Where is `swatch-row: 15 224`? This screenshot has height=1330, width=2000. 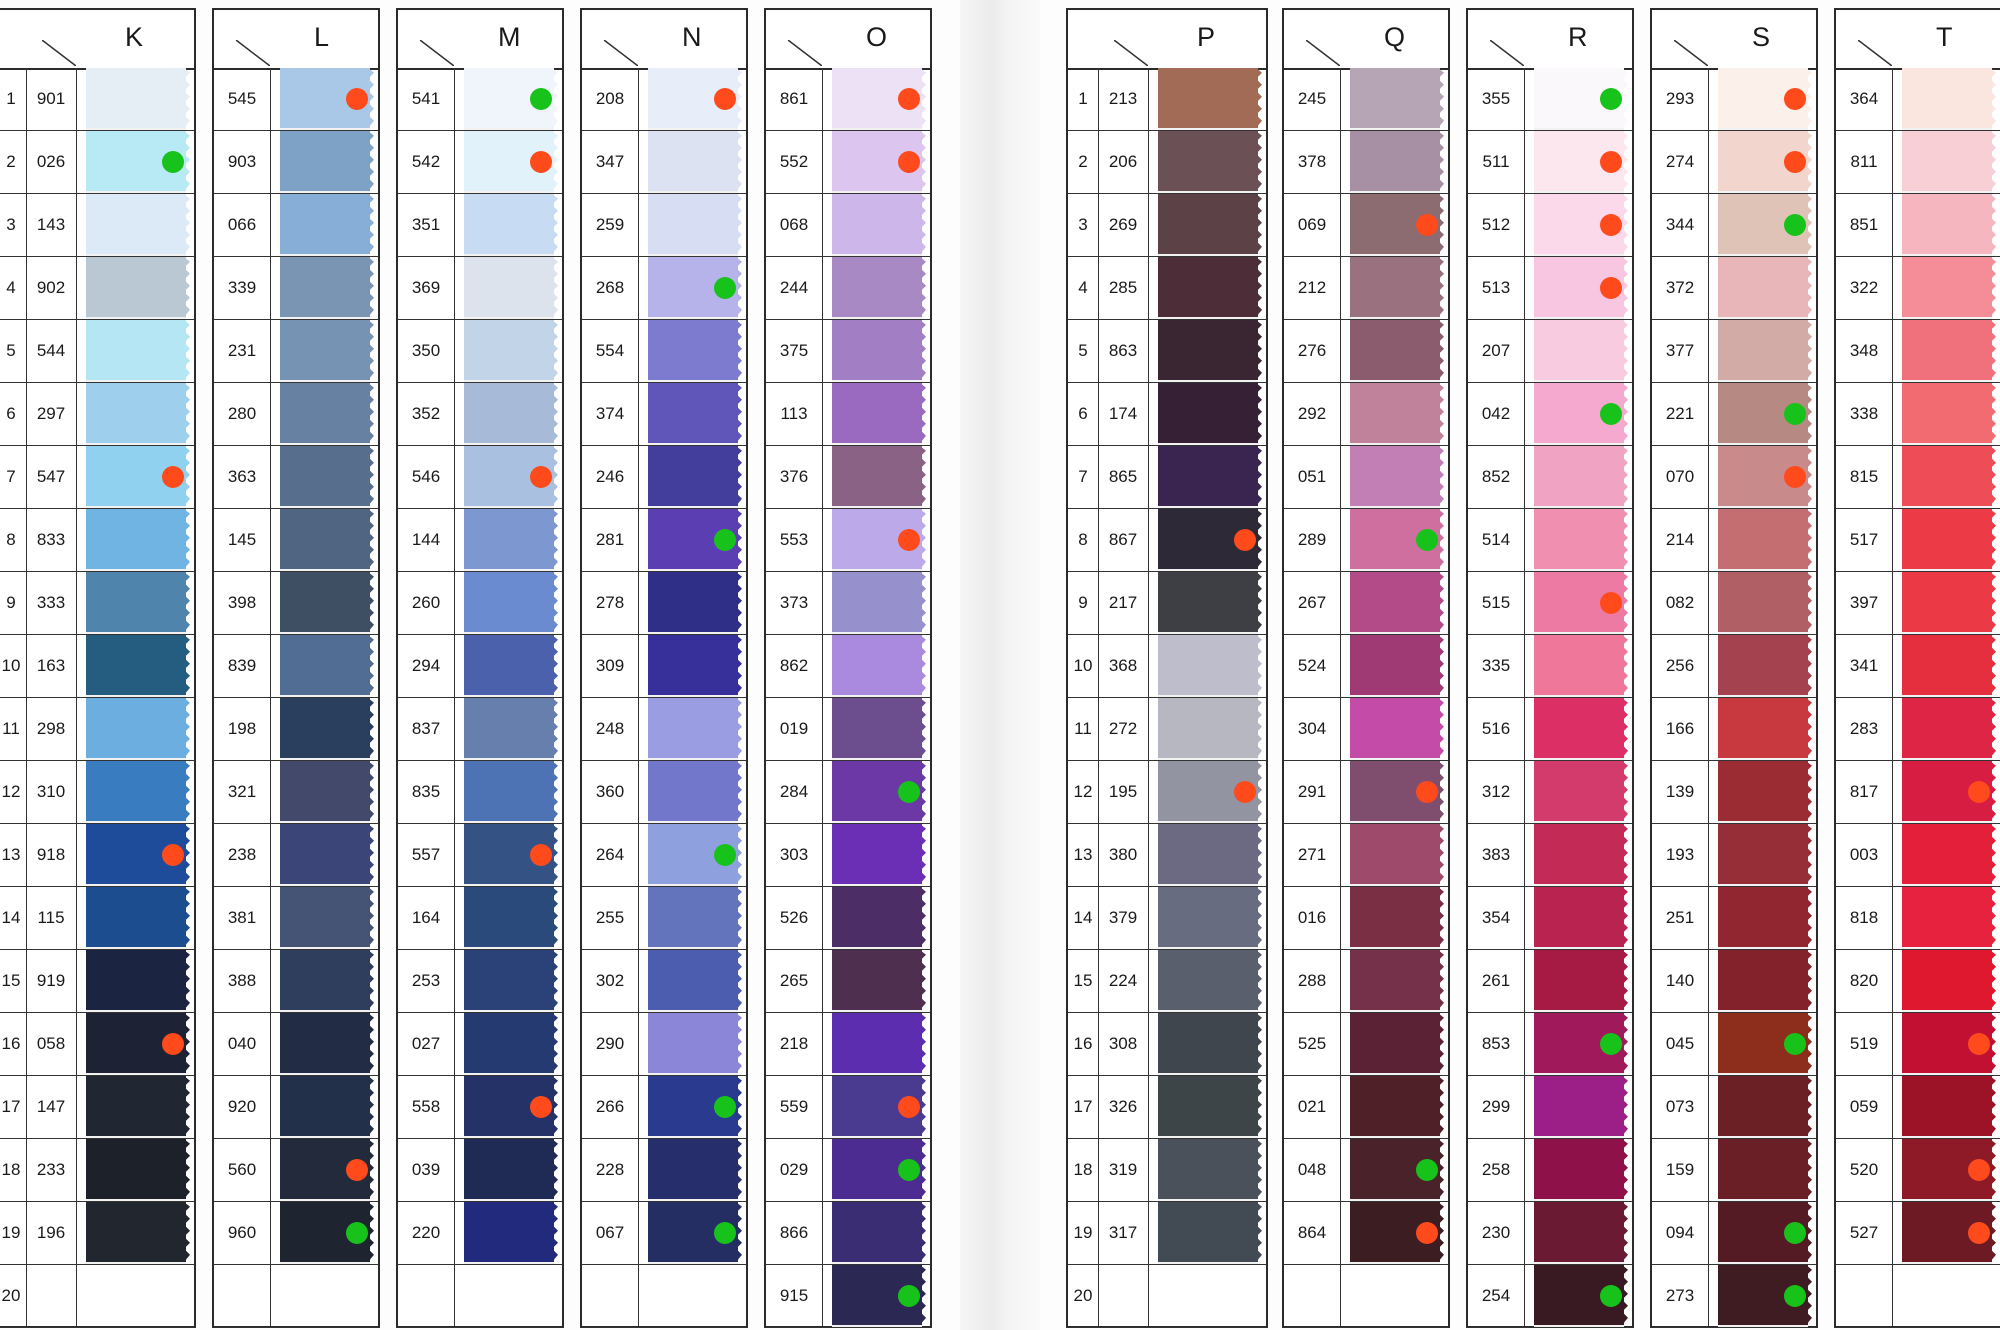
swatch-row: 15 224 is located at coordinates (1167, 981).